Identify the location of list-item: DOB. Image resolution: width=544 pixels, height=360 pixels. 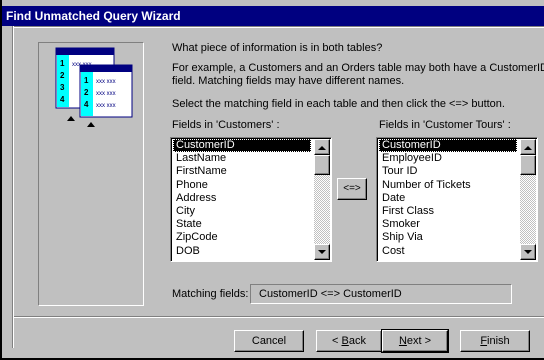
(242, 251).